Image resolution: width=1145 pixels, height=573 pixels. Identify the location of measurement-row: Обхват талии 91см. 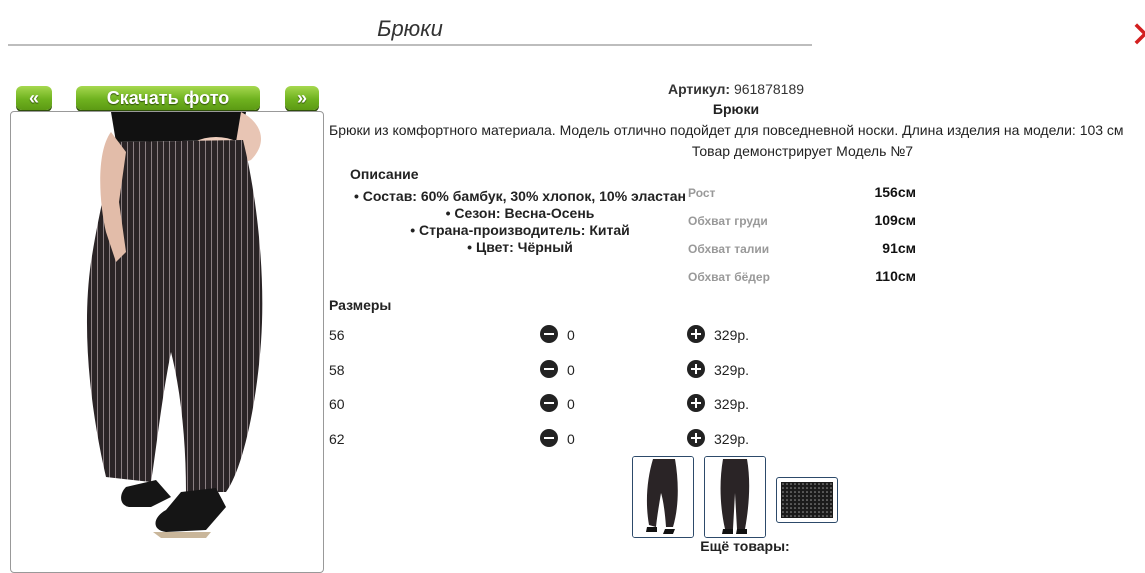
(803, 254).